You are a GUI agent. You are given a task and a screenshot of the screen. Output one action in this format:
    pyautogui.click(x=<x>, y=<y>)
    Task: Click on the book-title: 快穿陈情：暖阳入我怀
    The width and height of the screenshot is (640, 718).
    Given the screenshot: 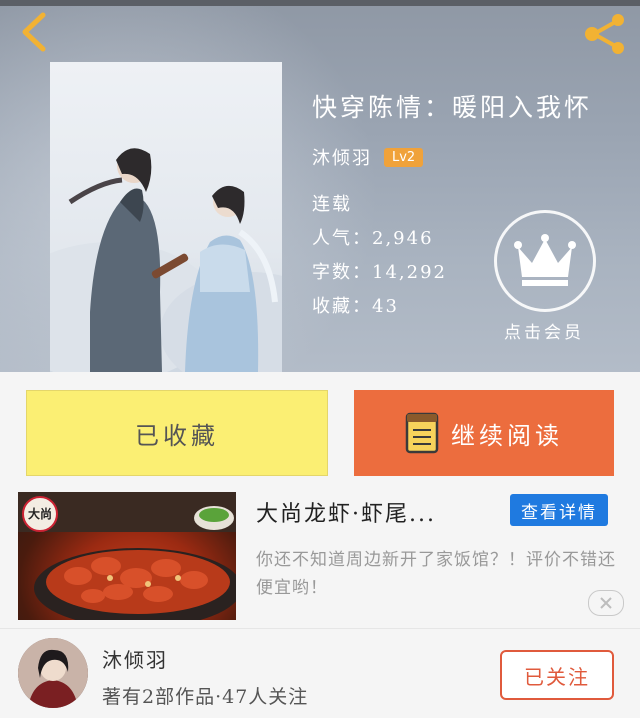 What is the action you would take?
    pyautogui.click(x=452, y=107)
    